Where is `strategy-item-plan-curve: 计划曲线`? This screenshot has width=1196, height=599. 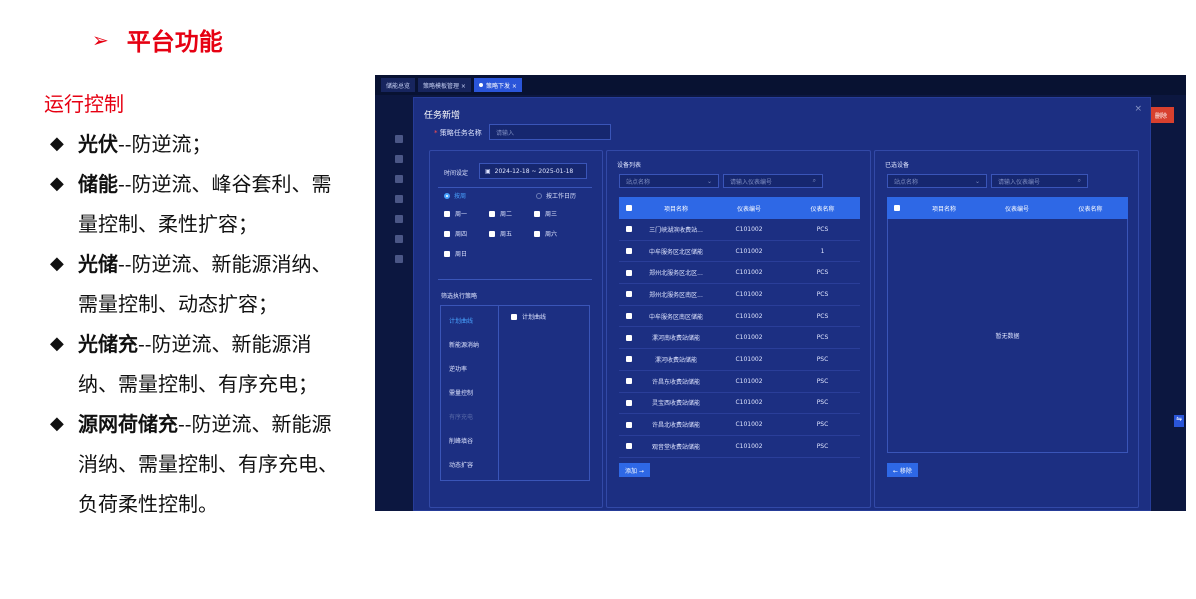 strategy-item-plan-curve: 计划曲线 is located at coordinates (461, 320).